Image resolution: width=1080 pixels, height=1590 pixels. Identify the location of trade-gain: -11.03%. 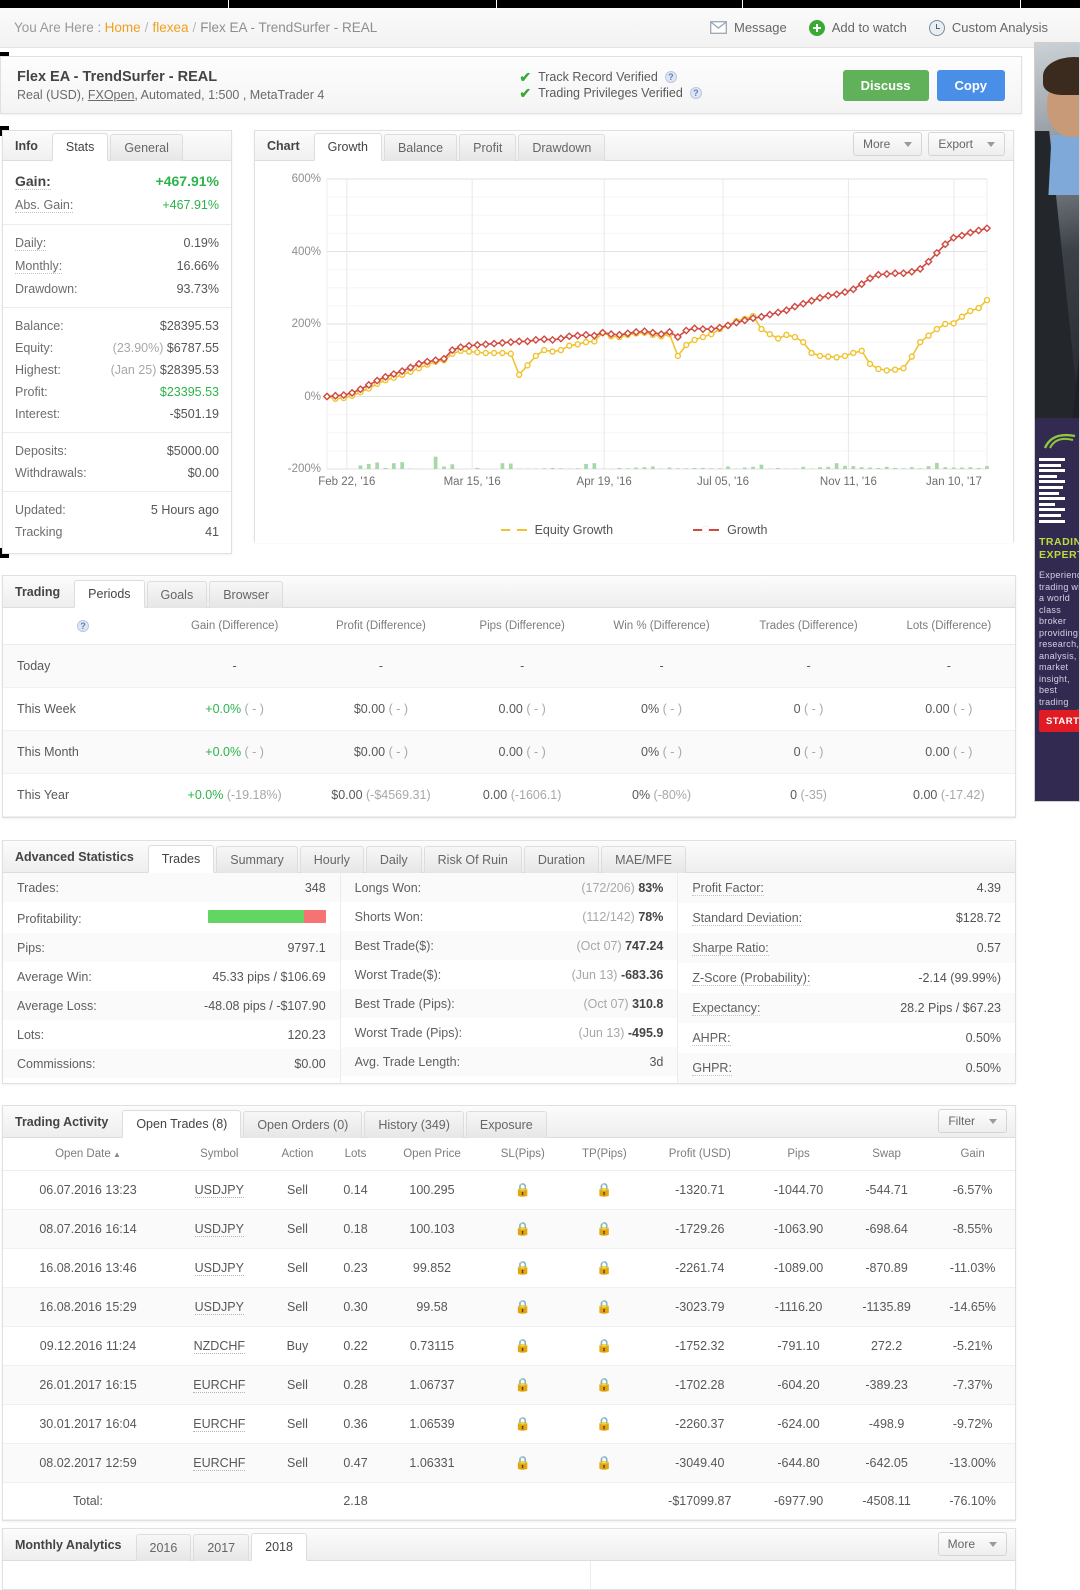
(972, 1268).